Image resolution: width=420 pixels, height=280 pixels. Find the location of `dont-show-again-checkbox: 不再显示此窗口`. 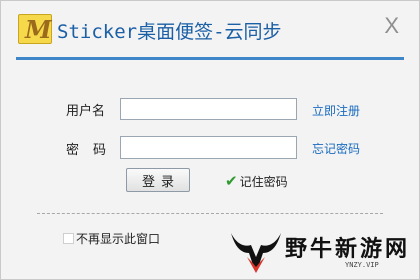

dont-show-again-checkbox: 不再显示此窗口 is located at coordinates (111, 238).